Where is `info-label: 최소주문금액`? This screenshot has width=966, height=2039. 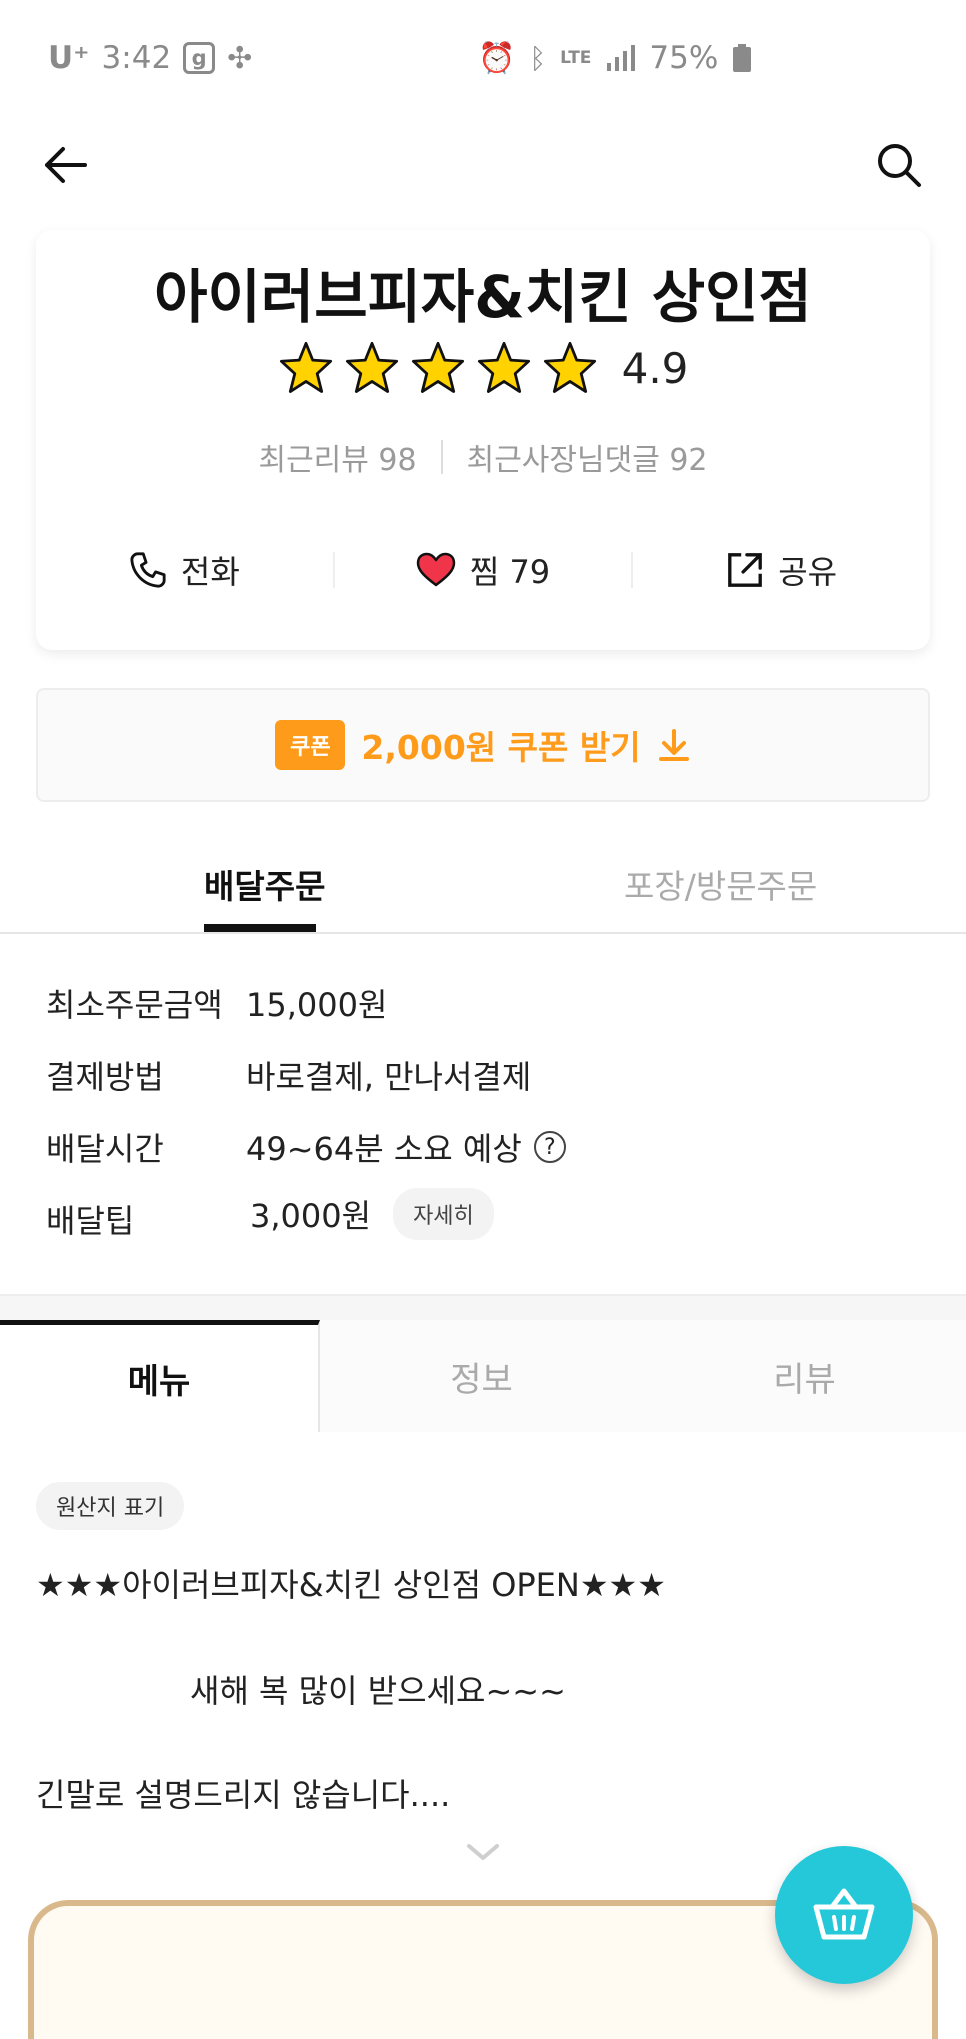
info-label: 최소주문금액 is located at coordinates (134, 1005).